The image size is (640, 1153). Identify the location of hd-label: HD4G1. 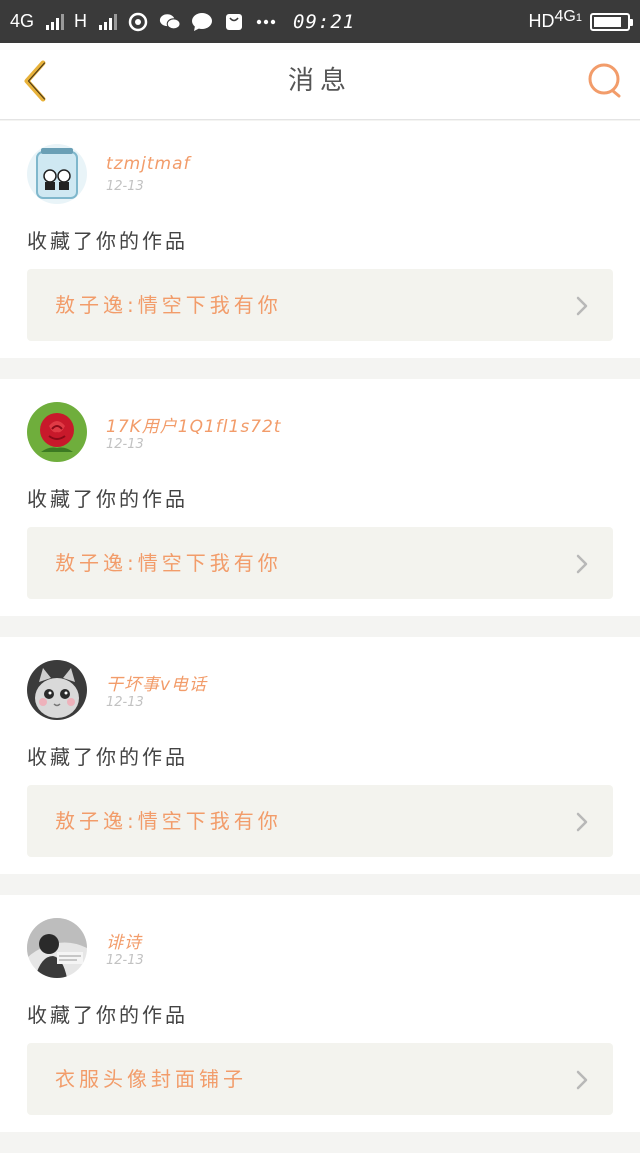
(555, 19).